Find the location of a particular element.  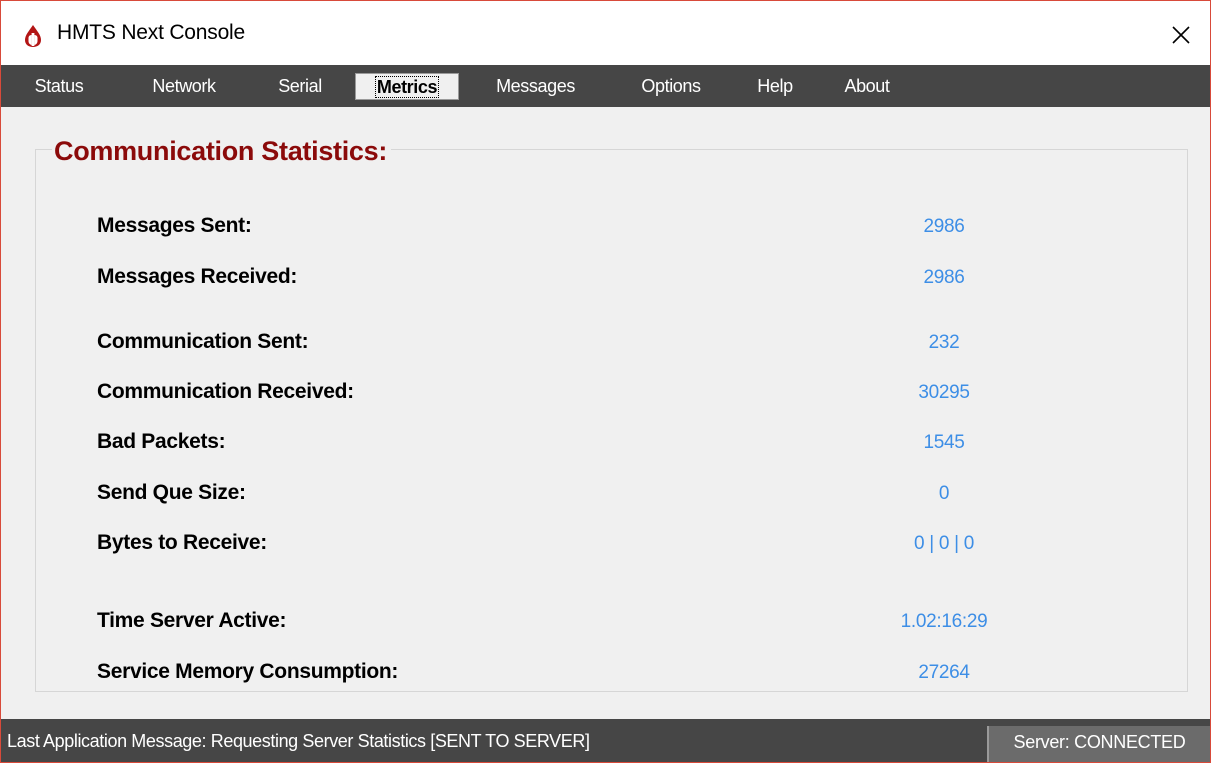

service-memory-consumption-value: 27264 is located at coordinates (944, 672).